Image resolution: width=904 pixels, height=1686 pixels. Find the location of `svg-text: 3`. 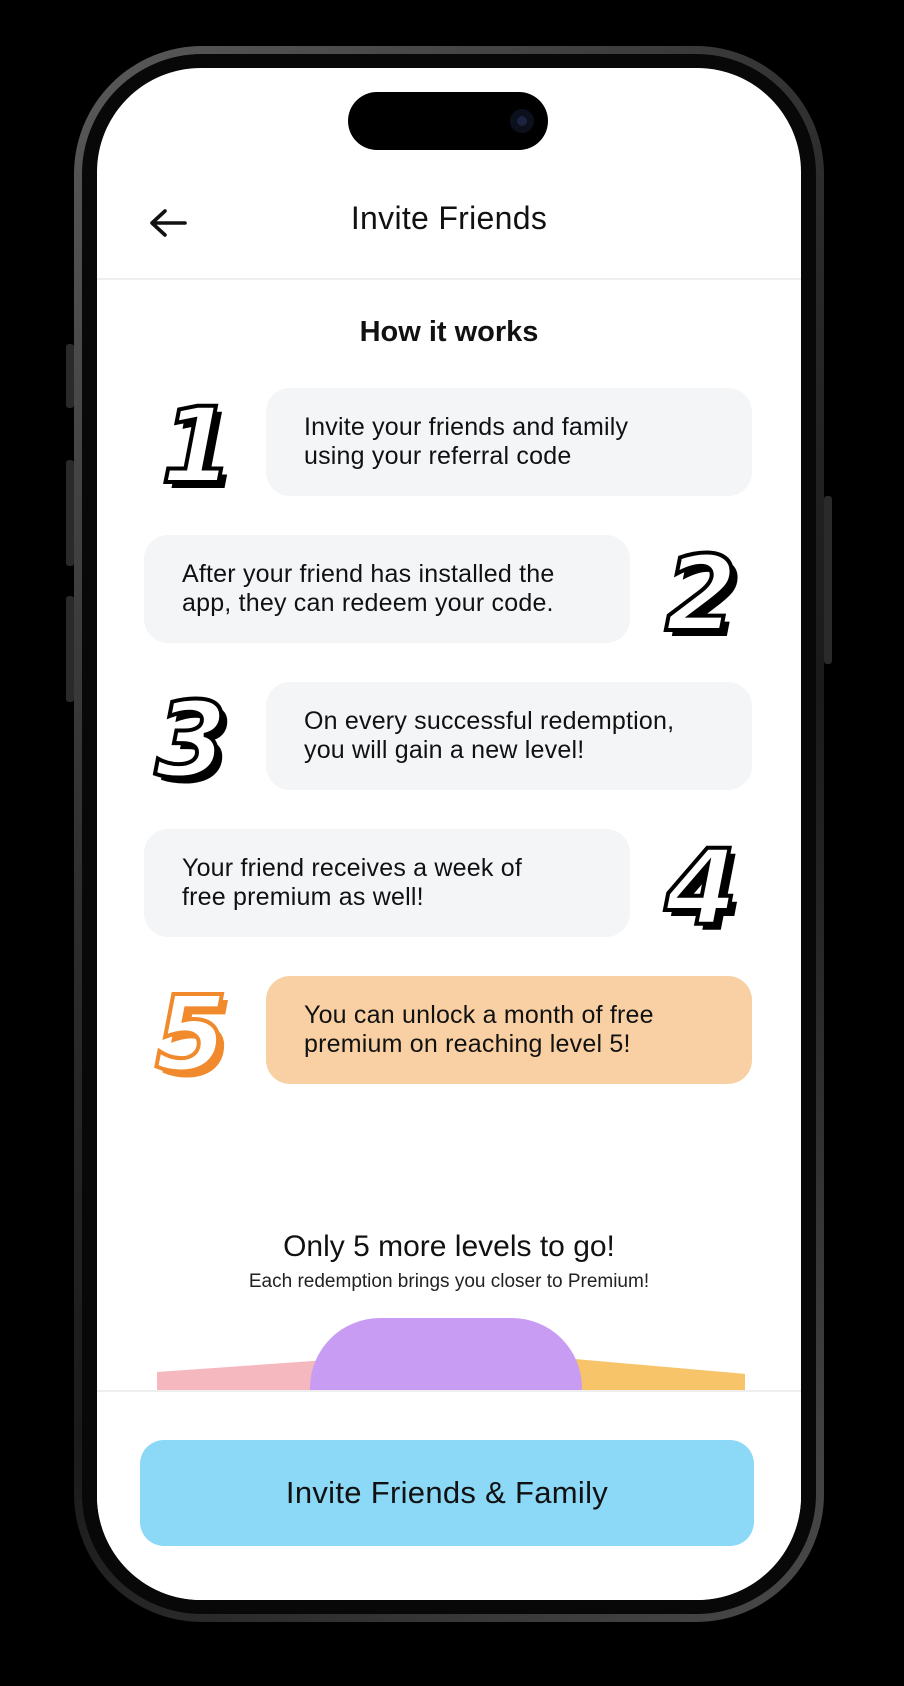

svg-text: 3 is located at coordinates (191, 739).